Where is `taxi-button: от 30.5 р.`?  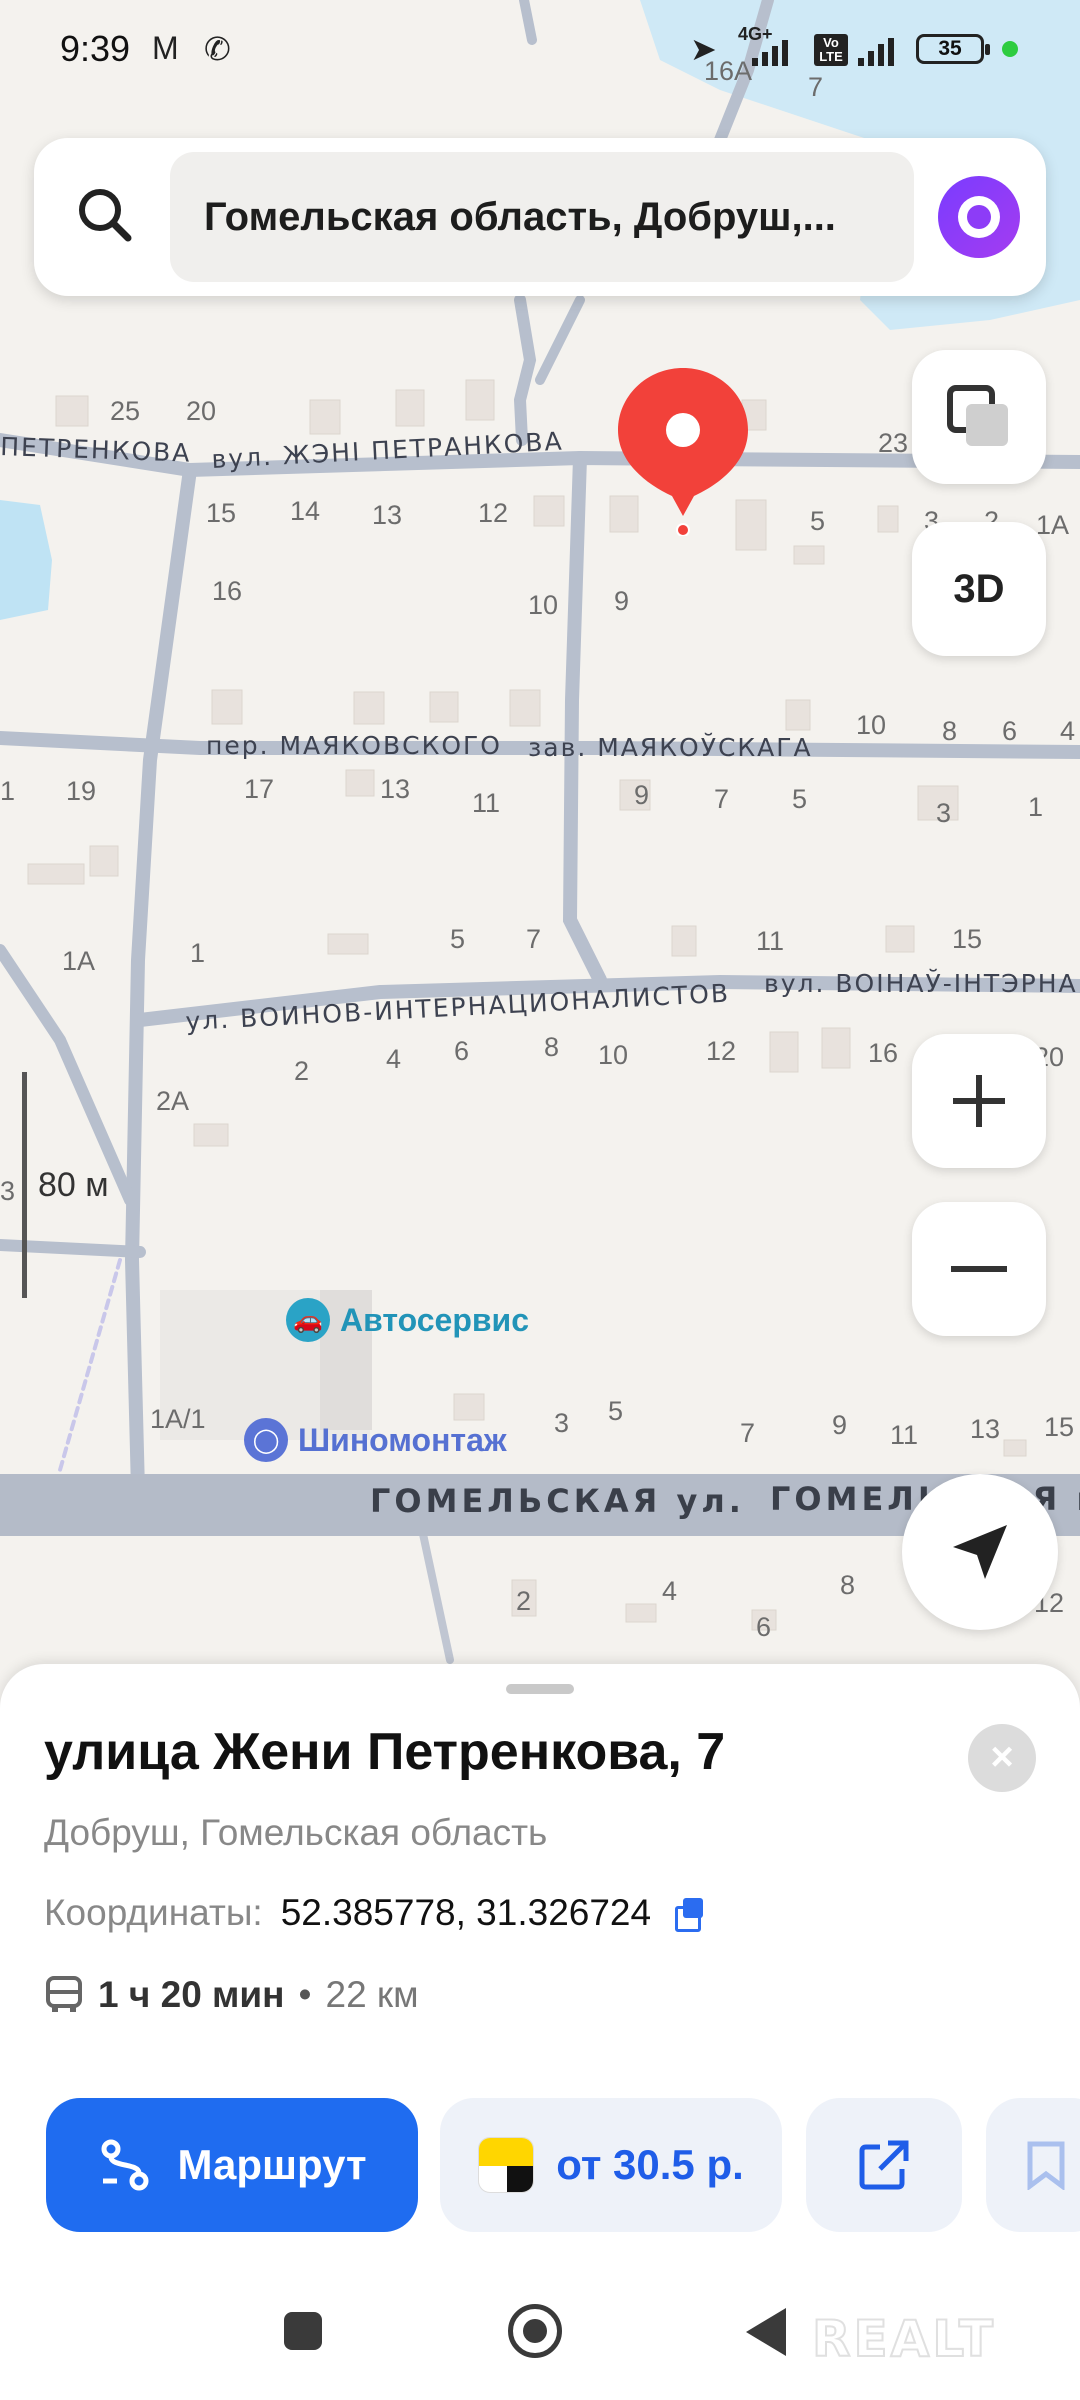 taxi-button: от 30.5 р. is located at coordinates (611, 2165).